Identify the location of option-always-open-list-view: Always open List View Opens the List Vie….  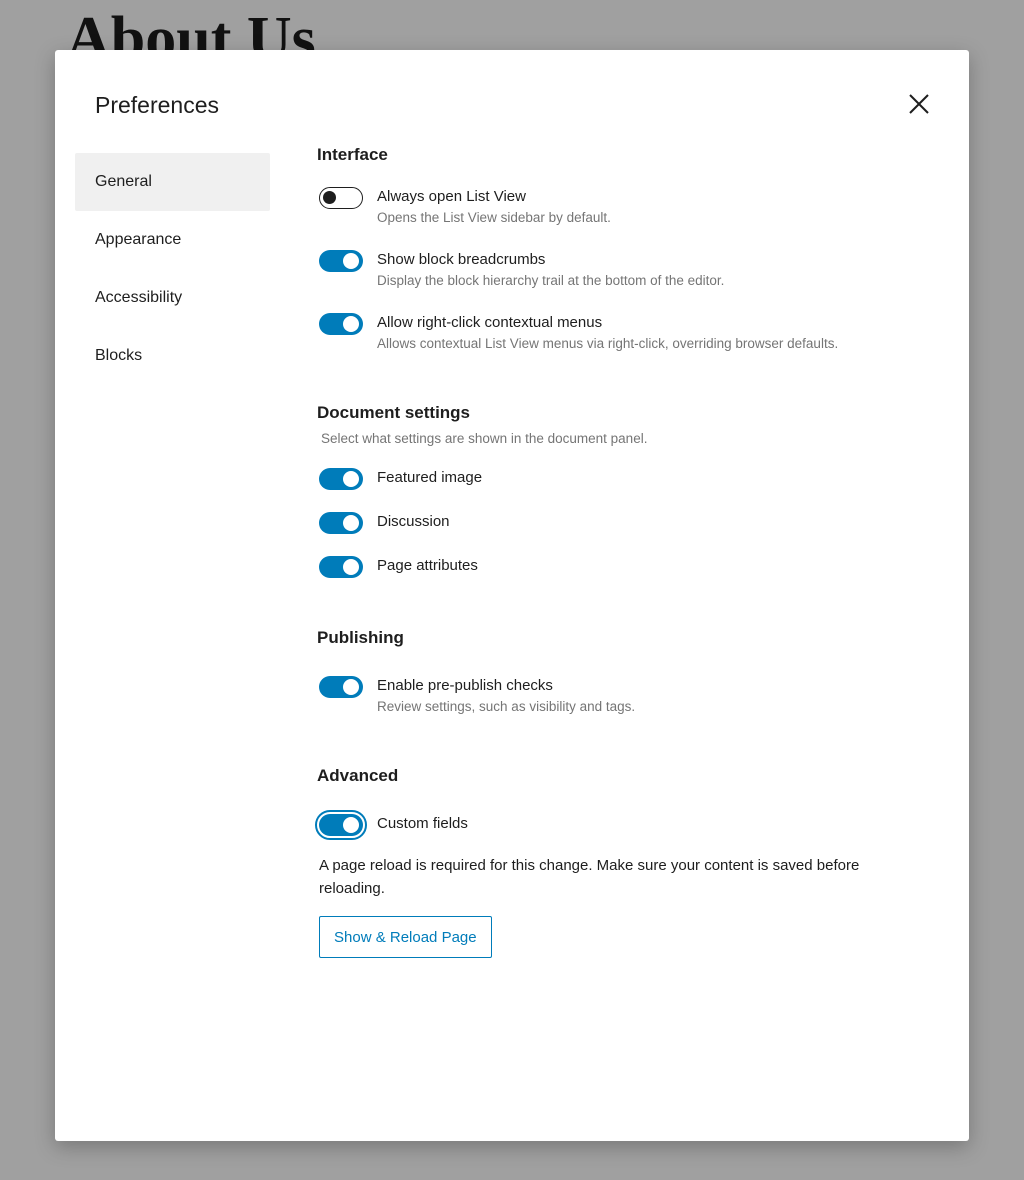
(627, 207).